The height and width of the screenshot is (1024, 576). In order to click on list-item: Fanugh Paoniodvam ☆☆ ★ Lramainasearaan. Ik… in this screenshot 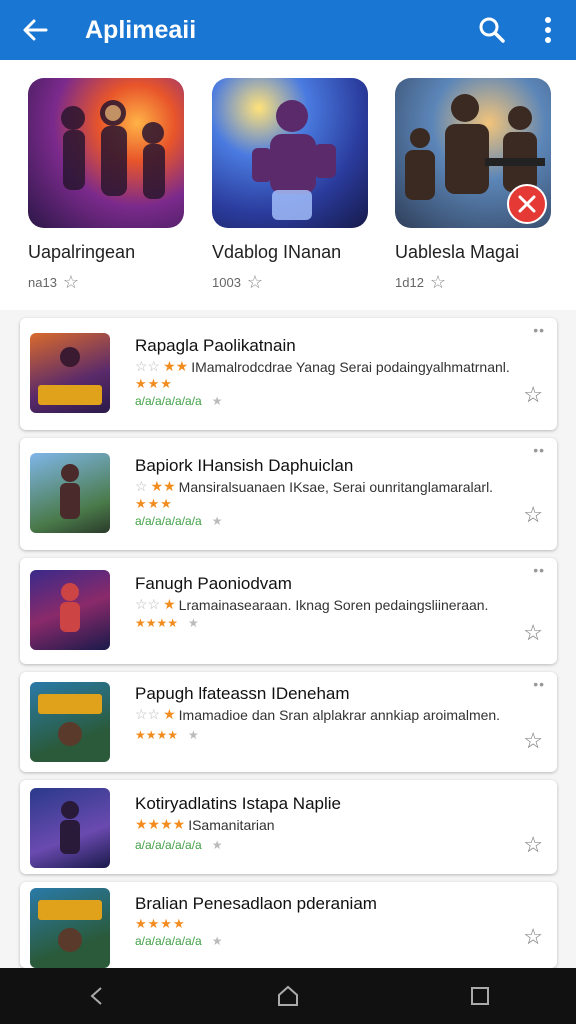, I will do `click(288, 611)`.